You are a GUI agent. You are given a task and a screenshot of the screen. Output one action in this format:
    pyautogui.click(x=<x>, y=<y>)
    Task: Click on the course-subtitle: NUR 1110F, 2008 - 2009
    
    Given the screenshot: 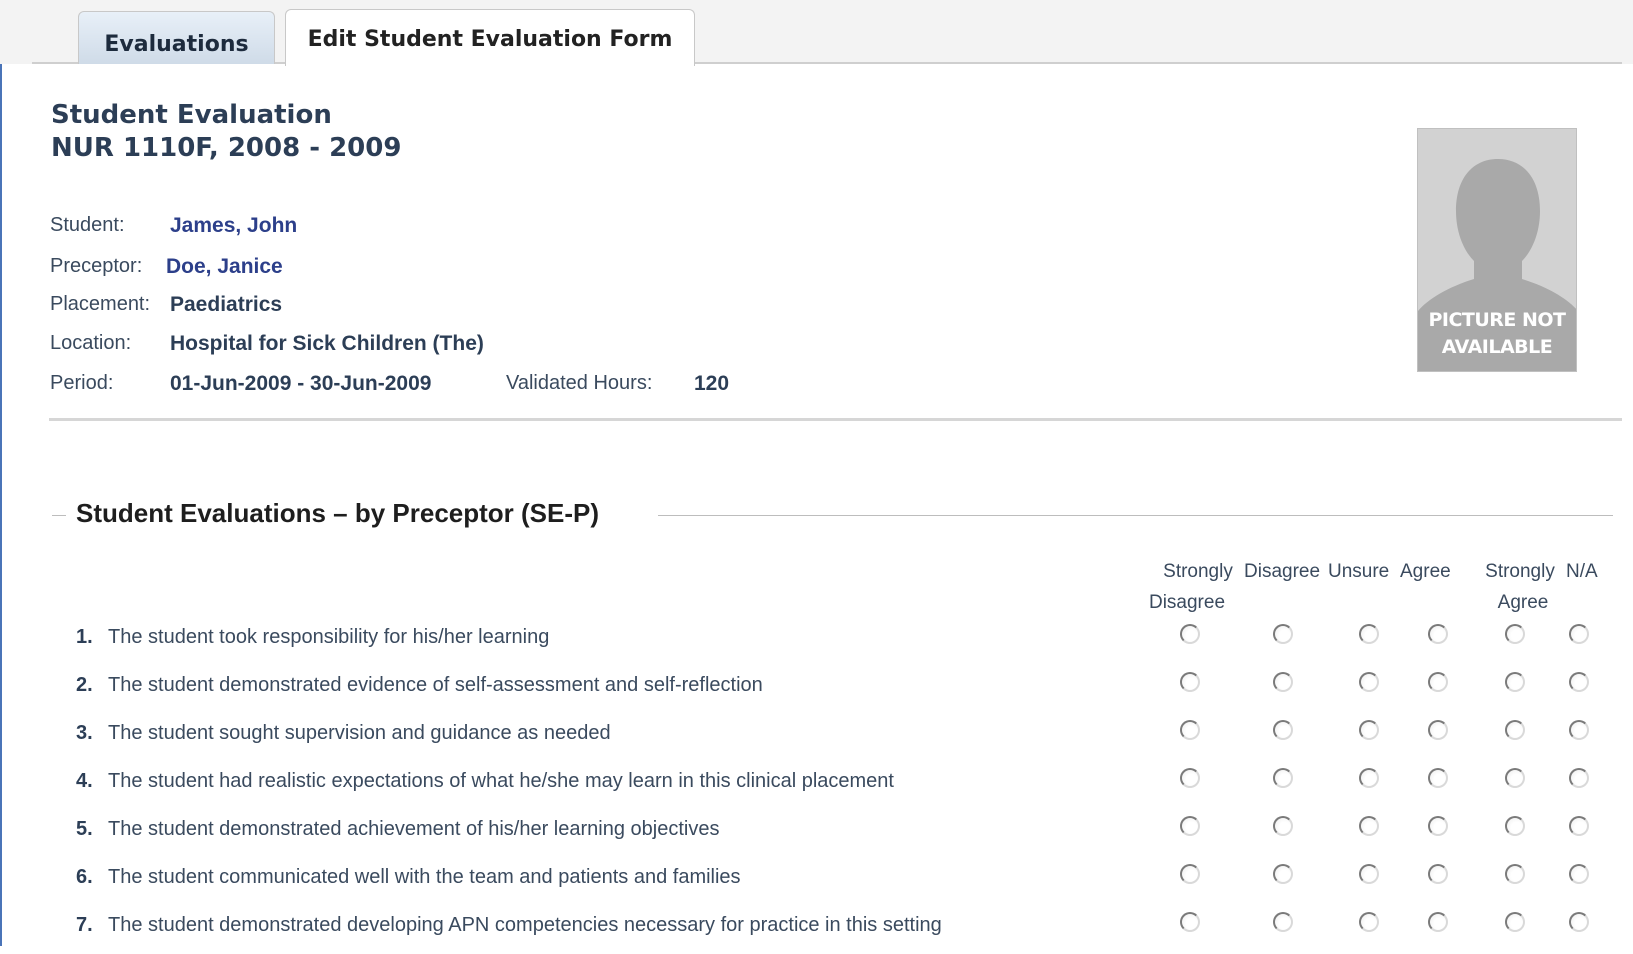 What is the action you would take?
    pyautogui.click(x=226, y=148)
    